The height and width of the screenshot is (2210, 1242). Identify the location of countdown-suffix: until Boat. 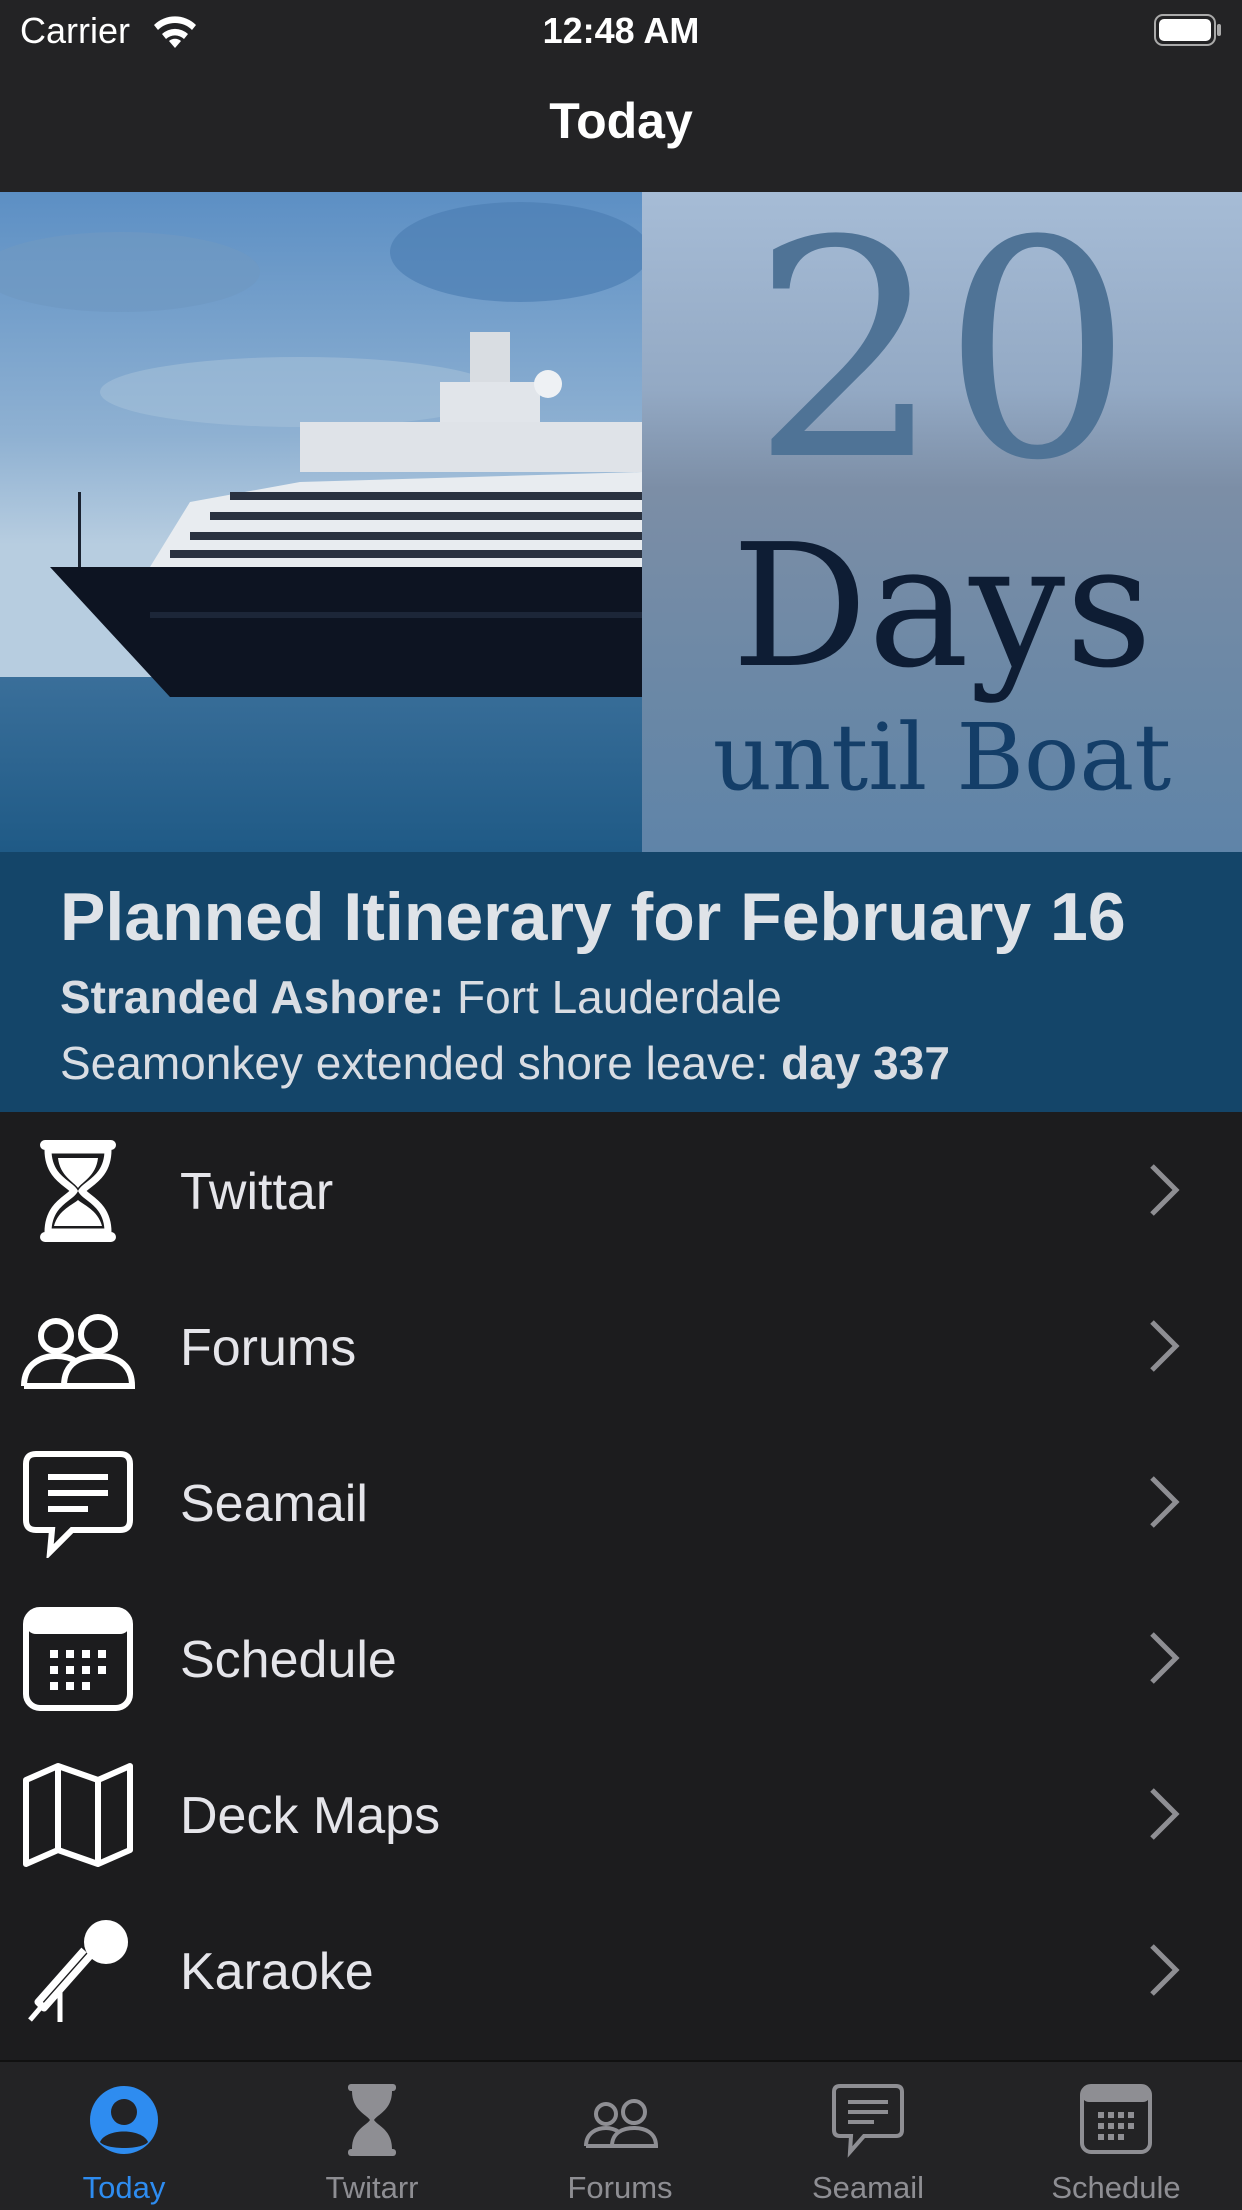
(942, 757).